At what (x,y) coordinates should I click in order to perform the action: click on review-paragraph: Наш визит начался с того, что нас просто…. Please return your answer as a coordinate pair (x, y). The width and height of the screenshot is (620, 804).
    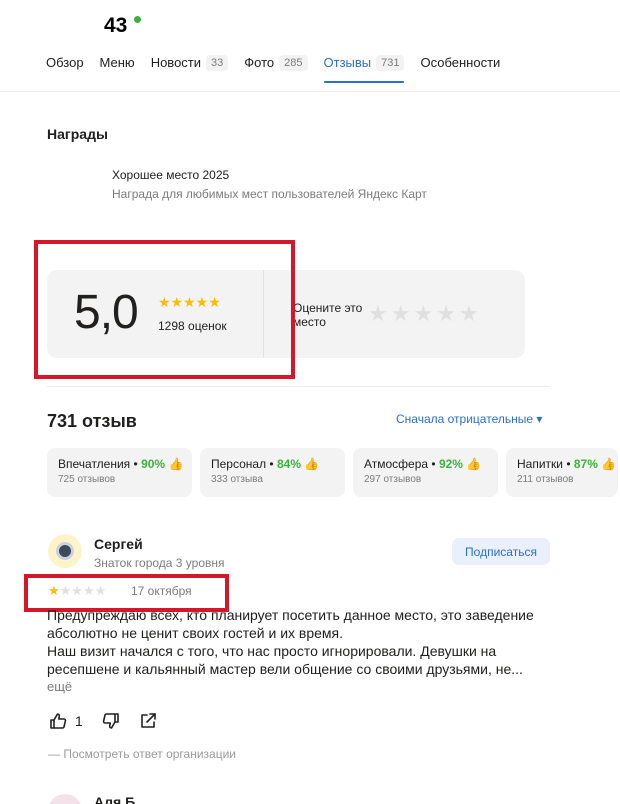
    Looking at the image, I should click on (285, 660).